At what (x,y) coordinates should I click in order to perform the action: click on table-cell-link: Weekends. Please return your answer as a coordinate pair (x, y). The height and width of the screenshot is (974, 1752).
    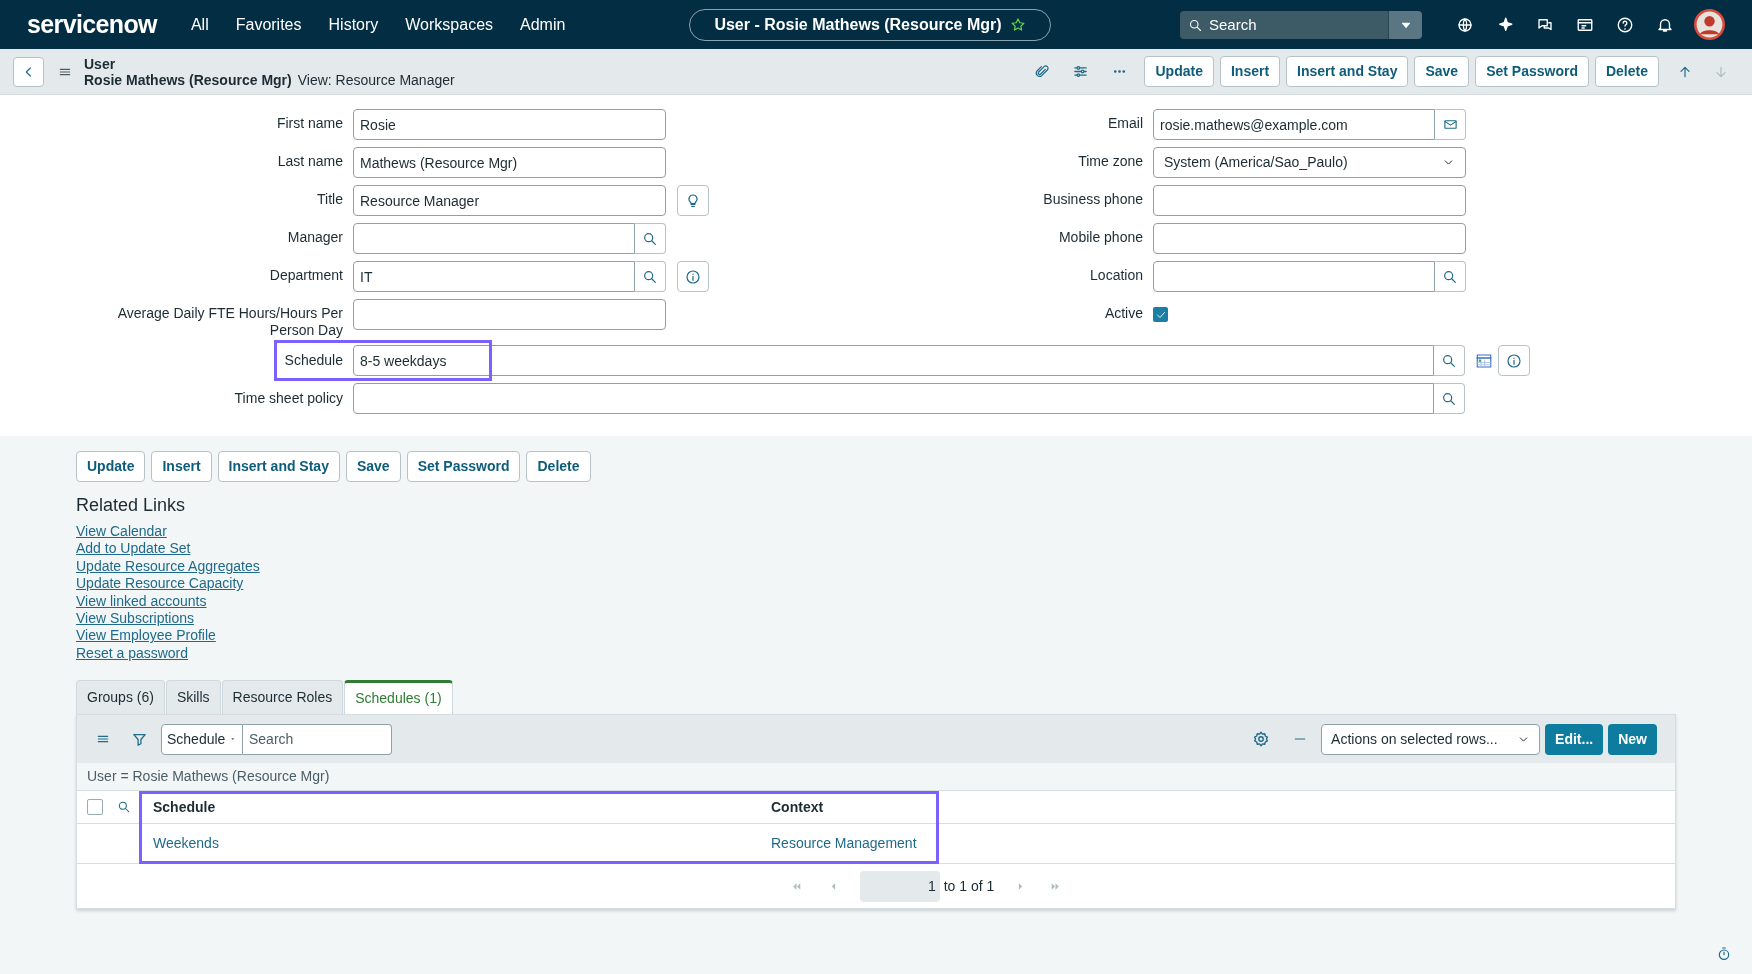
    Looking at the image, I should click on (186, 843).